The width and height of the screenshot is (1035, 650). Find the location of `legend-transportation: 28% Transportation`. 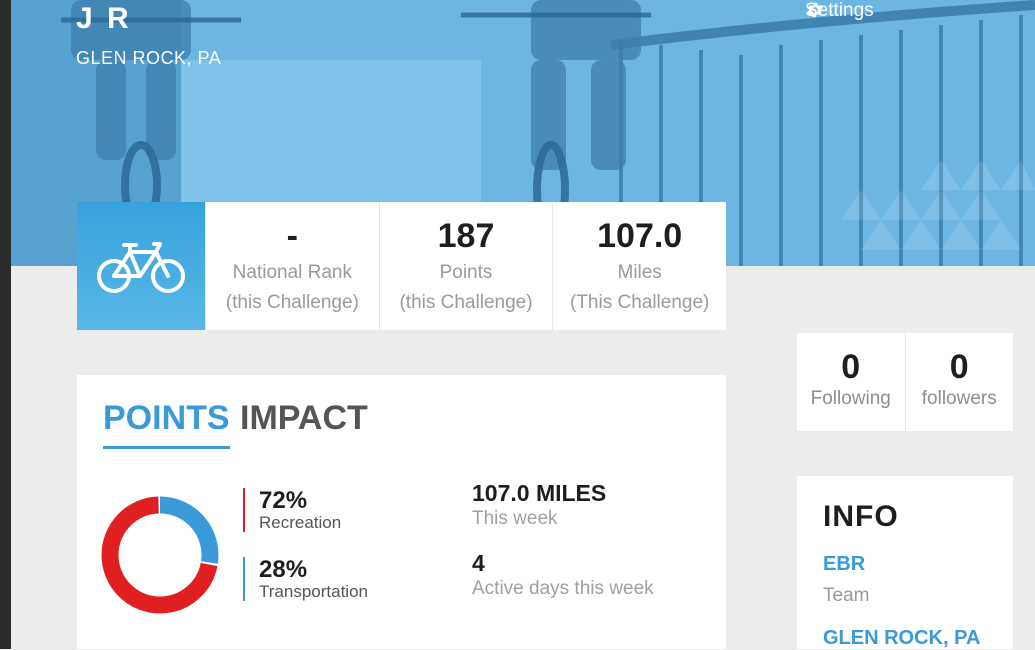

legend-transportation: 28% Transportation is located at coordinates (305, 579).